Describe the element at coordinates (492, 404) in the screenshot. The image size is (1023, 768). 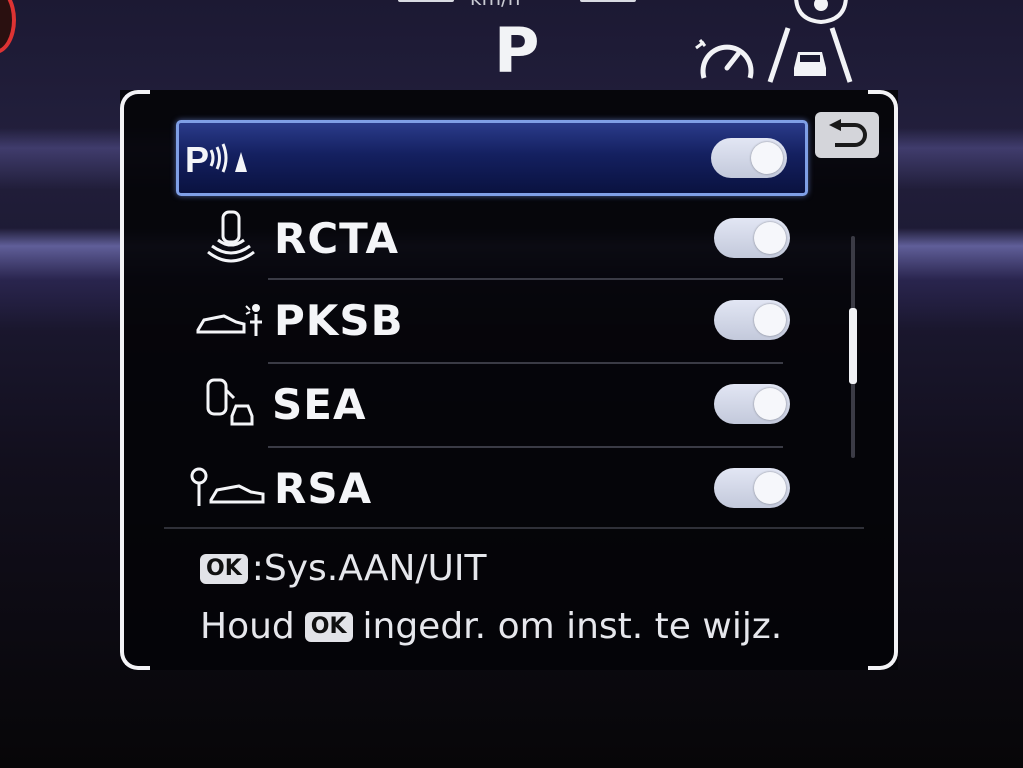
I see `menu-item-sea: SEA` at that location.